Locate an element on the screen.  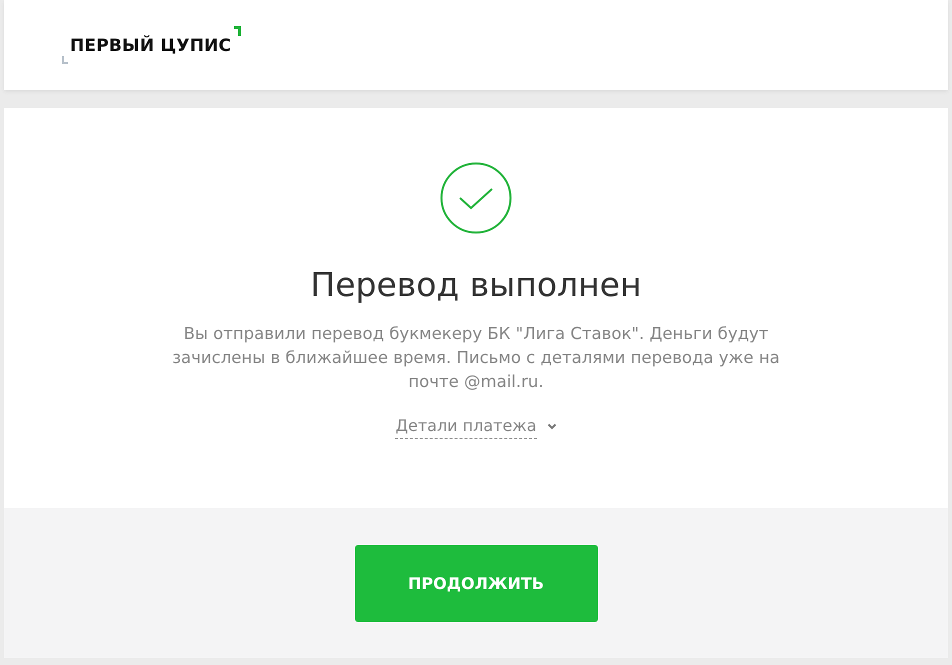
logo: ПЕРВЫЙ ЦУПИС is located at coordinates (152, 45).